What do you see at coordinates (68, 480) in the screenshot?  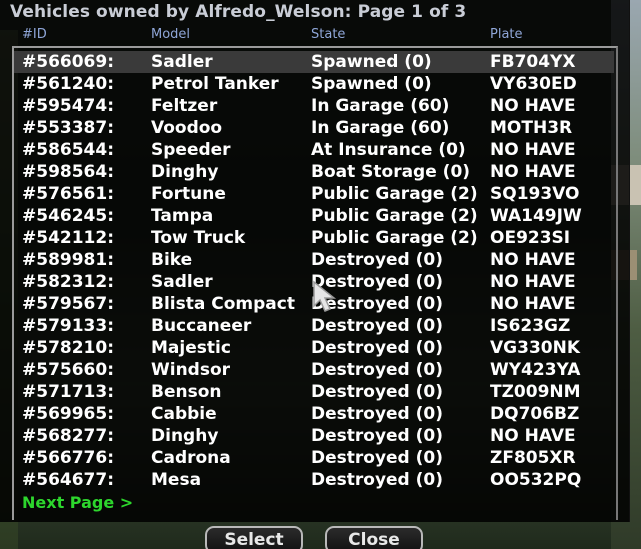 I see `row-id: #564677:` at bounding box center [68, 480].